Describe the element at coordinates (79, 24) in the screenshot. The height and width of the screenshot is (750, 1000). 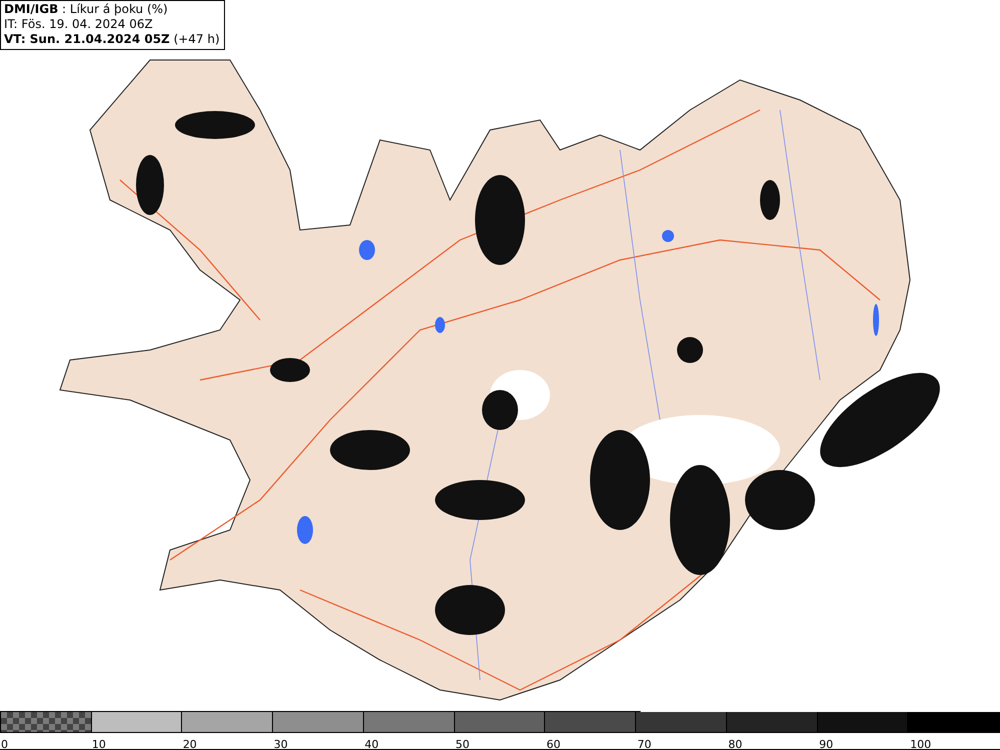
I see `map-title-line: IT: Fös. 19. 04. 2024 06Z` at that location.